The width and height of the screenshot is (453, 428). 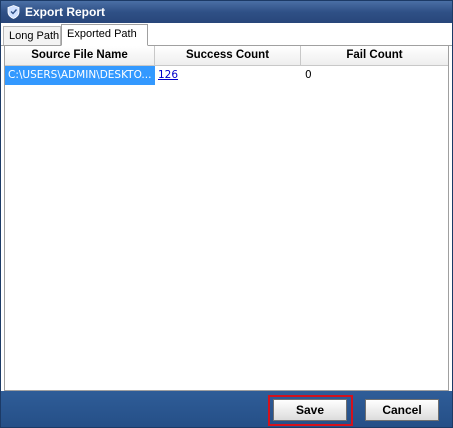 What do you see at coordinates (226, 409) in the screenshot?
I see `button-bar: Save Cancel` at bounding box center [226, 409].